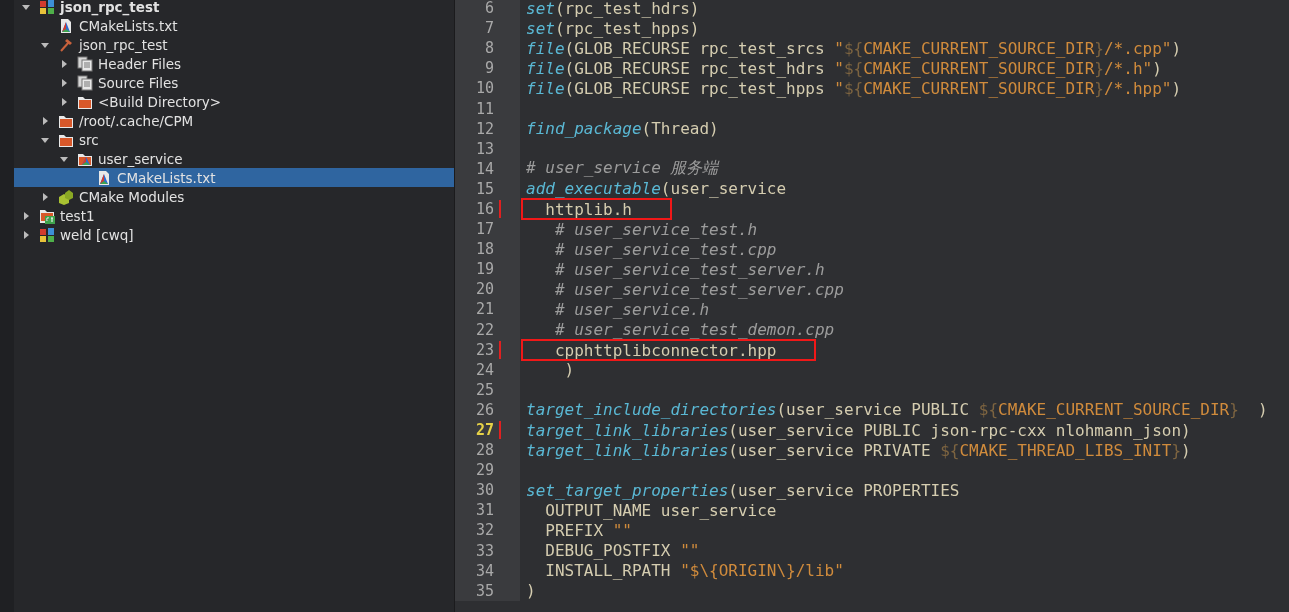 This screenshot has height=612, width=1289. I want to click on line-number: 28, so click(484, 450).